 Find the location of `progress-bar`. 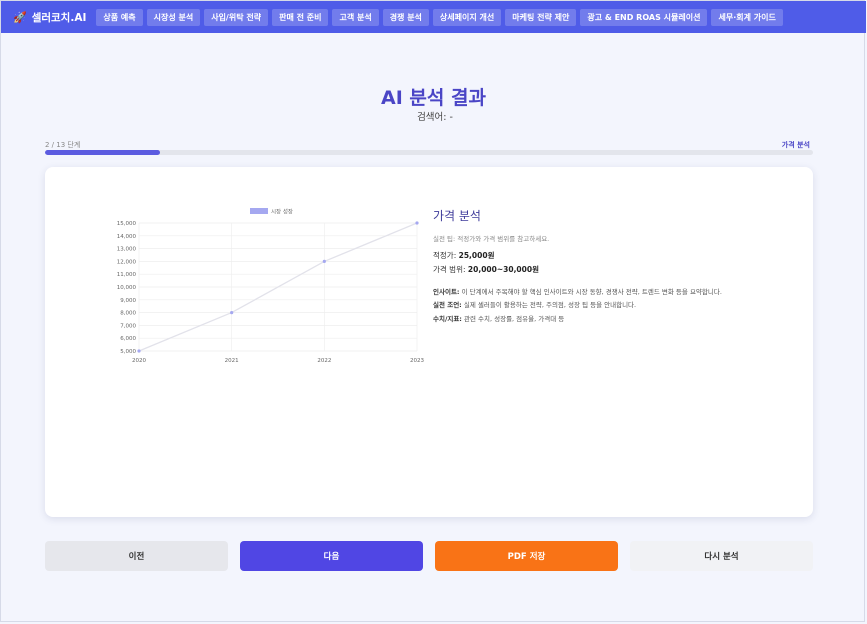

progress-bar is located at coordinates (429, 152).